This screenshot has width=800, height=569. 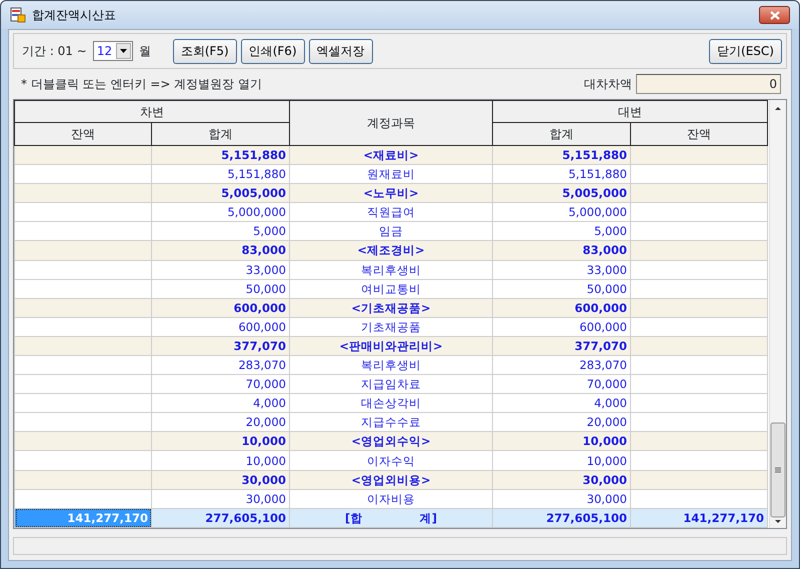 I want to click on table-cell: 이자수익, so click(x=391, y=460).